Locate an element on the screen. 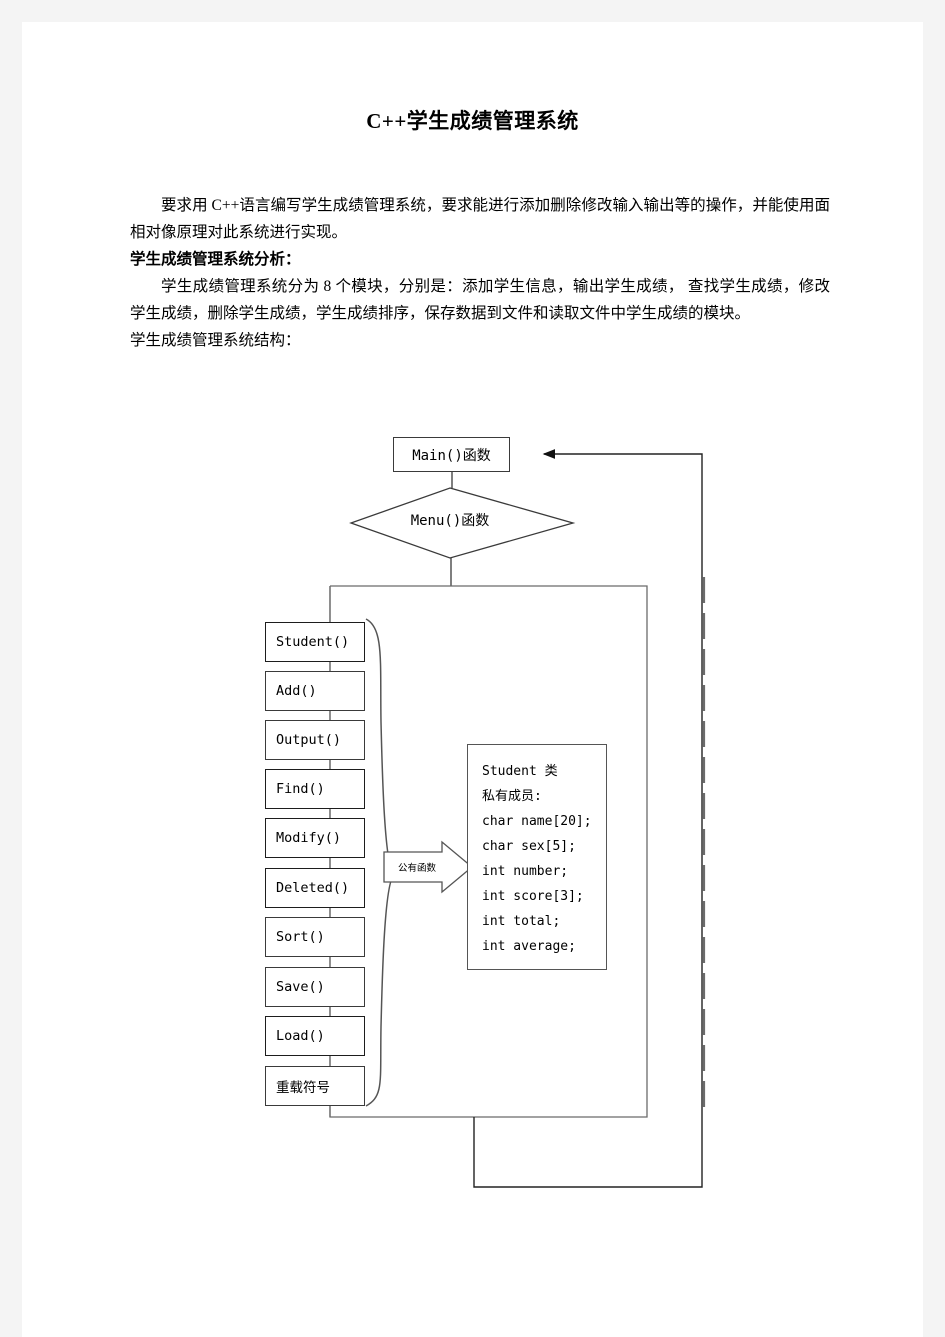  function-box-modify: Modify() is located at coordinates (315, 838).